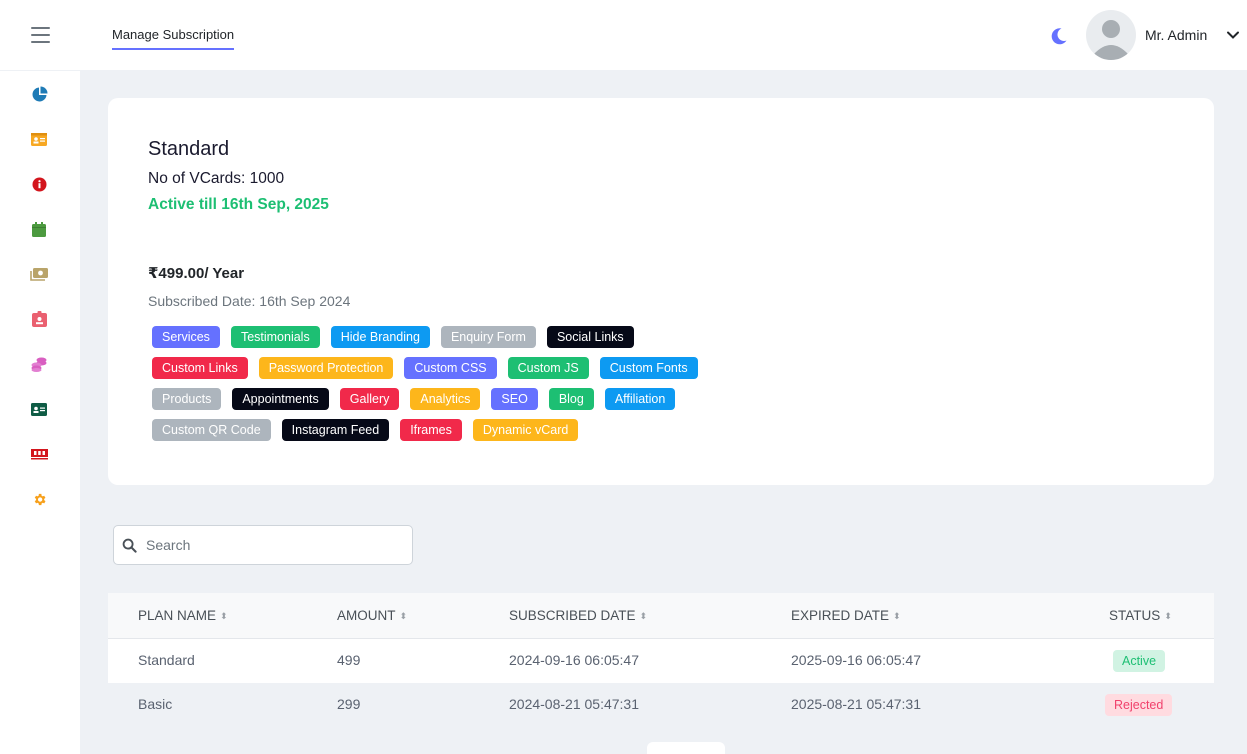 The height and width of the screenshot is (754, 1247). Describe the element at coordinates (280, 399) in the screenshot. I see `feature-badge: Appointments` at that location.